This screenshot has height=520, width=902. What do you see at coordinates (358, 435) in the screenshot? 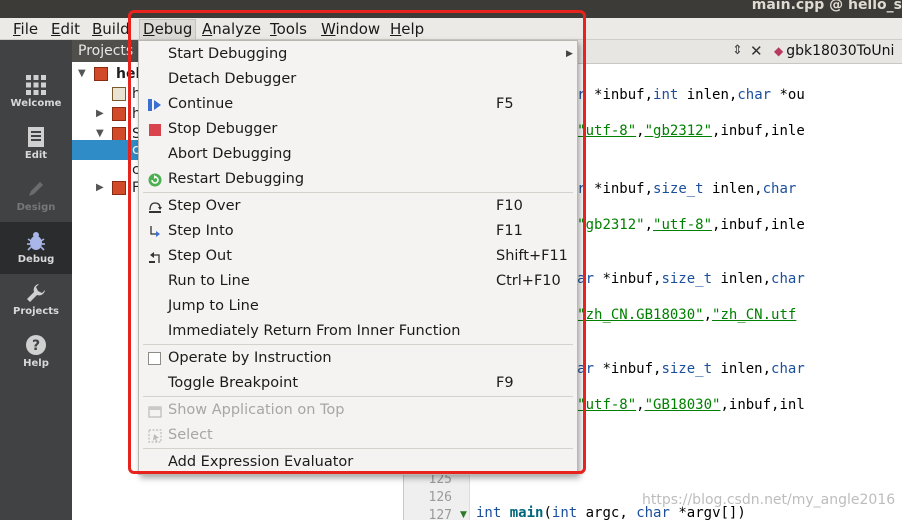
I see `menu-item-select: Select` at bounding box center [358, 435].